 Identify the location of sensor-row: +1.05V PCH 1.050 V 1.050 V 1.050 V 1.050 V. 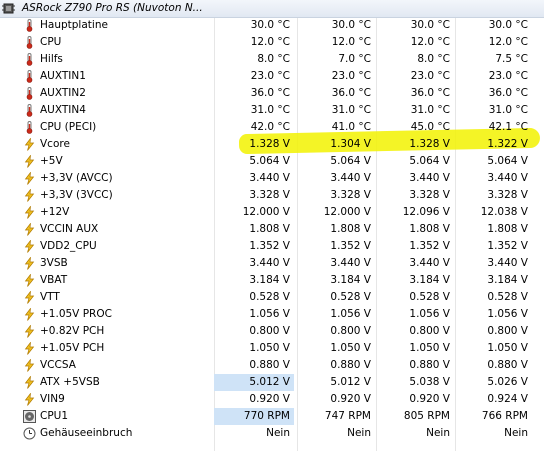
(272, 348).